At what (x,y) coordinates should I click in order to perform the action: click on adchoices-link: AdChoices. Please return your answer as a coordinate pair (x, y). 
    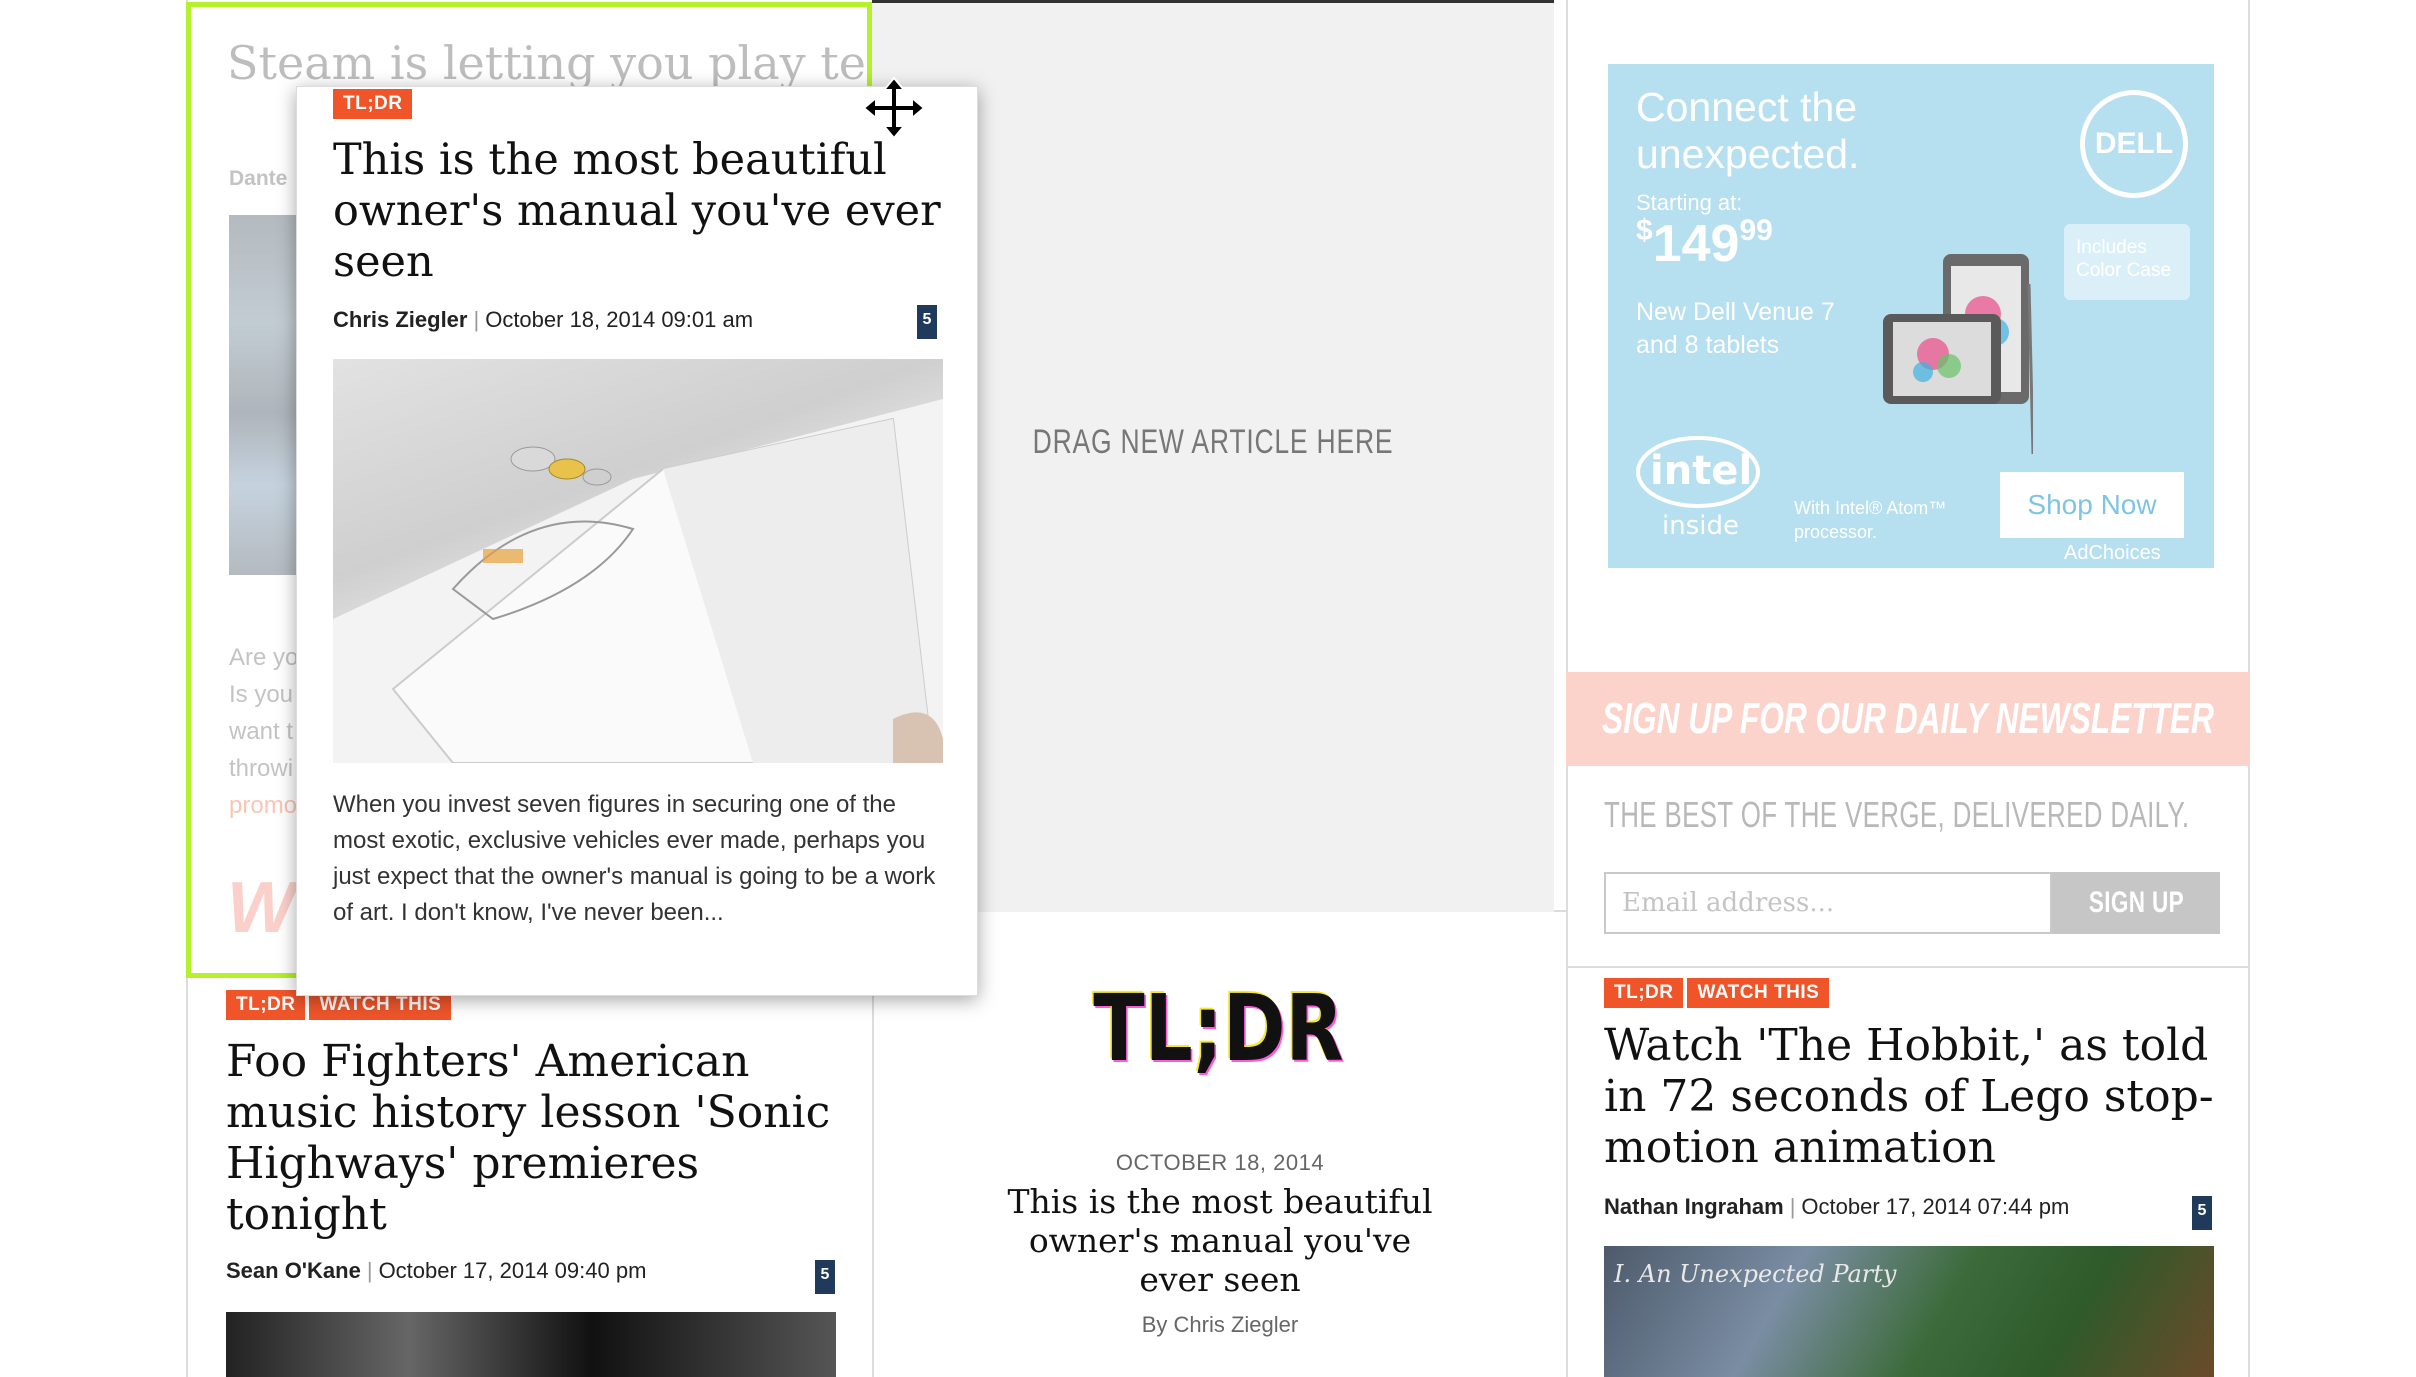
    Looking at the image, I should click on (2112, 553).